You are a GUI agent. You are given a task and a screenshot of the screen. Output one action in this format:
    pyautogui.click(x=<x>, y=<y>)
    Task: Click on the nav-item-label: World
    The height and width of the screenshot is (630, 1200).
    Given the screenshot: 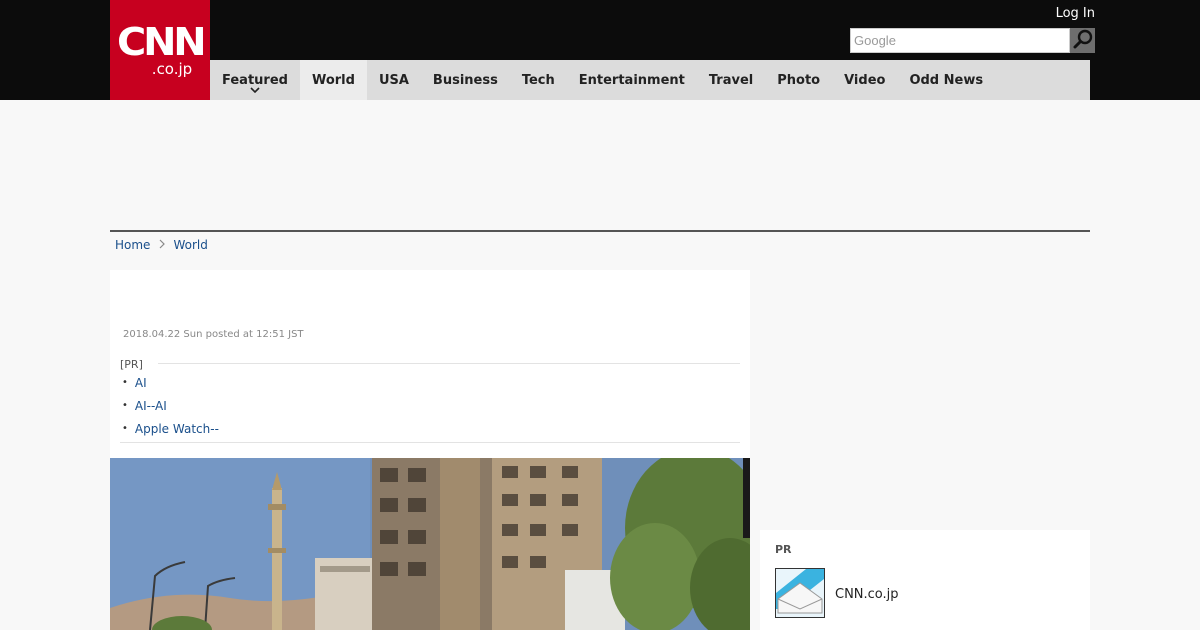 What is the action you would take?
    pyautogui.click(x=333, y=80)
    